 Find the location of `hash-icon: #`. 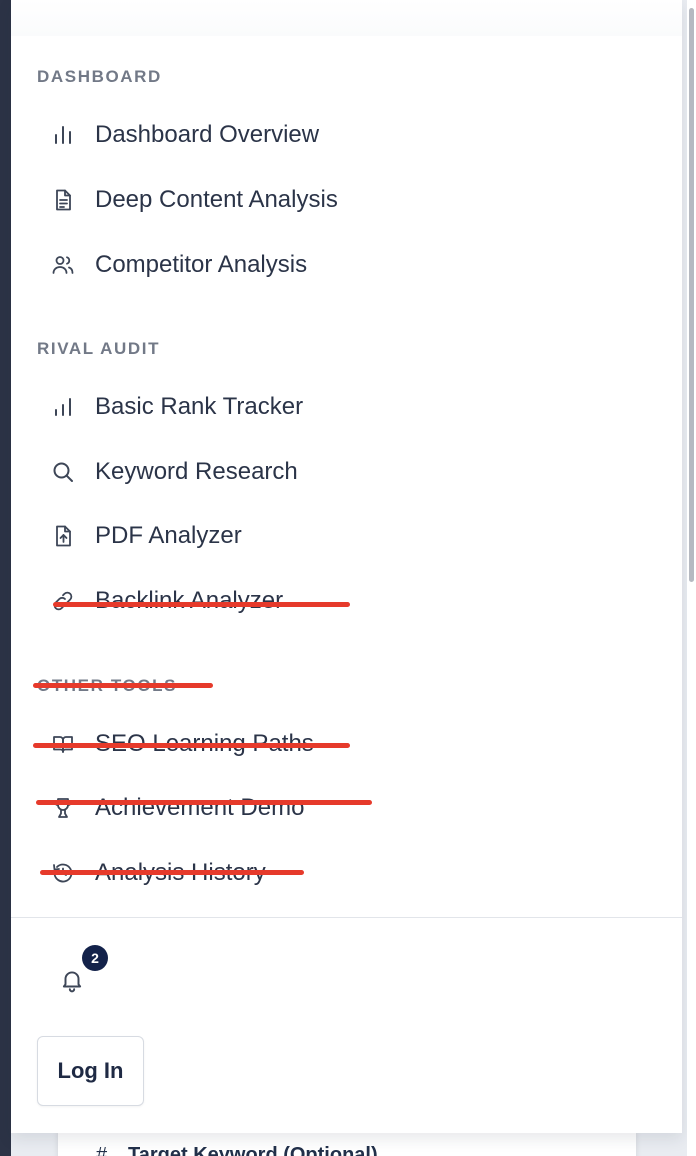

hash-icon: # is located at coordinates (102, 1150).